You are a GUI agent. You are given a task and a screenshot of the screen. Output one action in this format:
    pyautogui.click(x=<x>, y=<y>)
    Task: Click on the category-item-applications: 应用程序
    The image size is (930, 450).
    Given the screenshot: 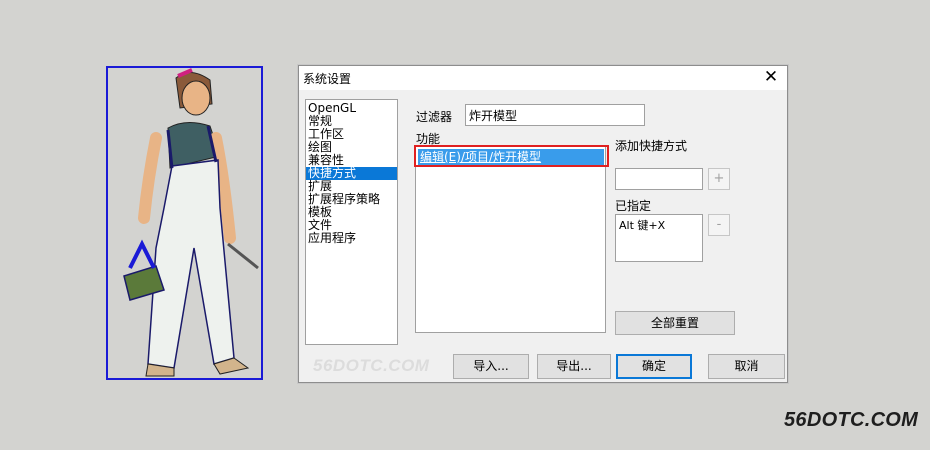 What is the action you would take?
    pyautogui.click(x=351, y=238)
    